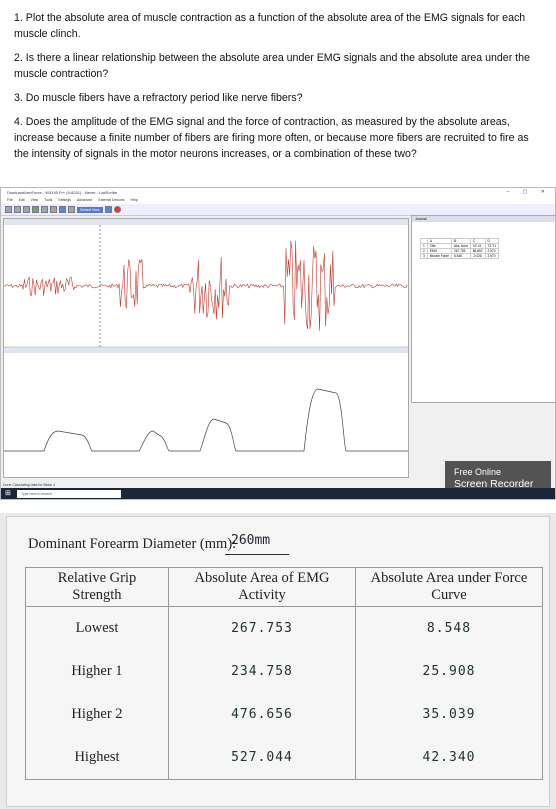 The height and width of the screenshot is (809, 556). I want to click on record-icon, so click(117, 209).